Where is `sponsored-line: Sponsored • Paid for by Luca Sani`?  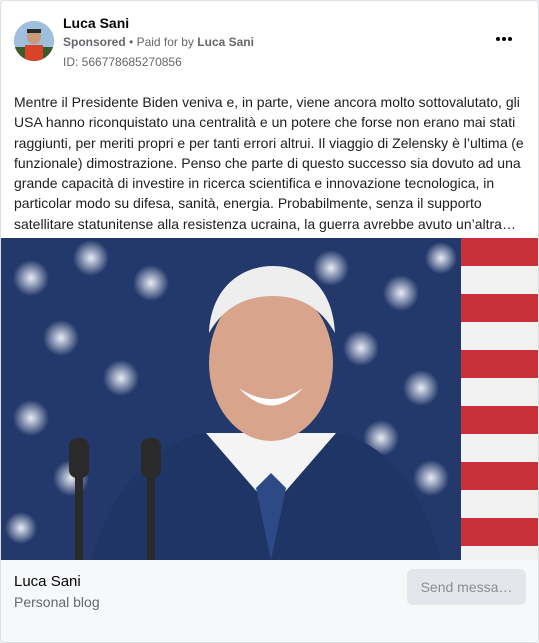 sponsored-line: Sponsored • Paid for by Luca Sani is located at coordinates (158, 42).